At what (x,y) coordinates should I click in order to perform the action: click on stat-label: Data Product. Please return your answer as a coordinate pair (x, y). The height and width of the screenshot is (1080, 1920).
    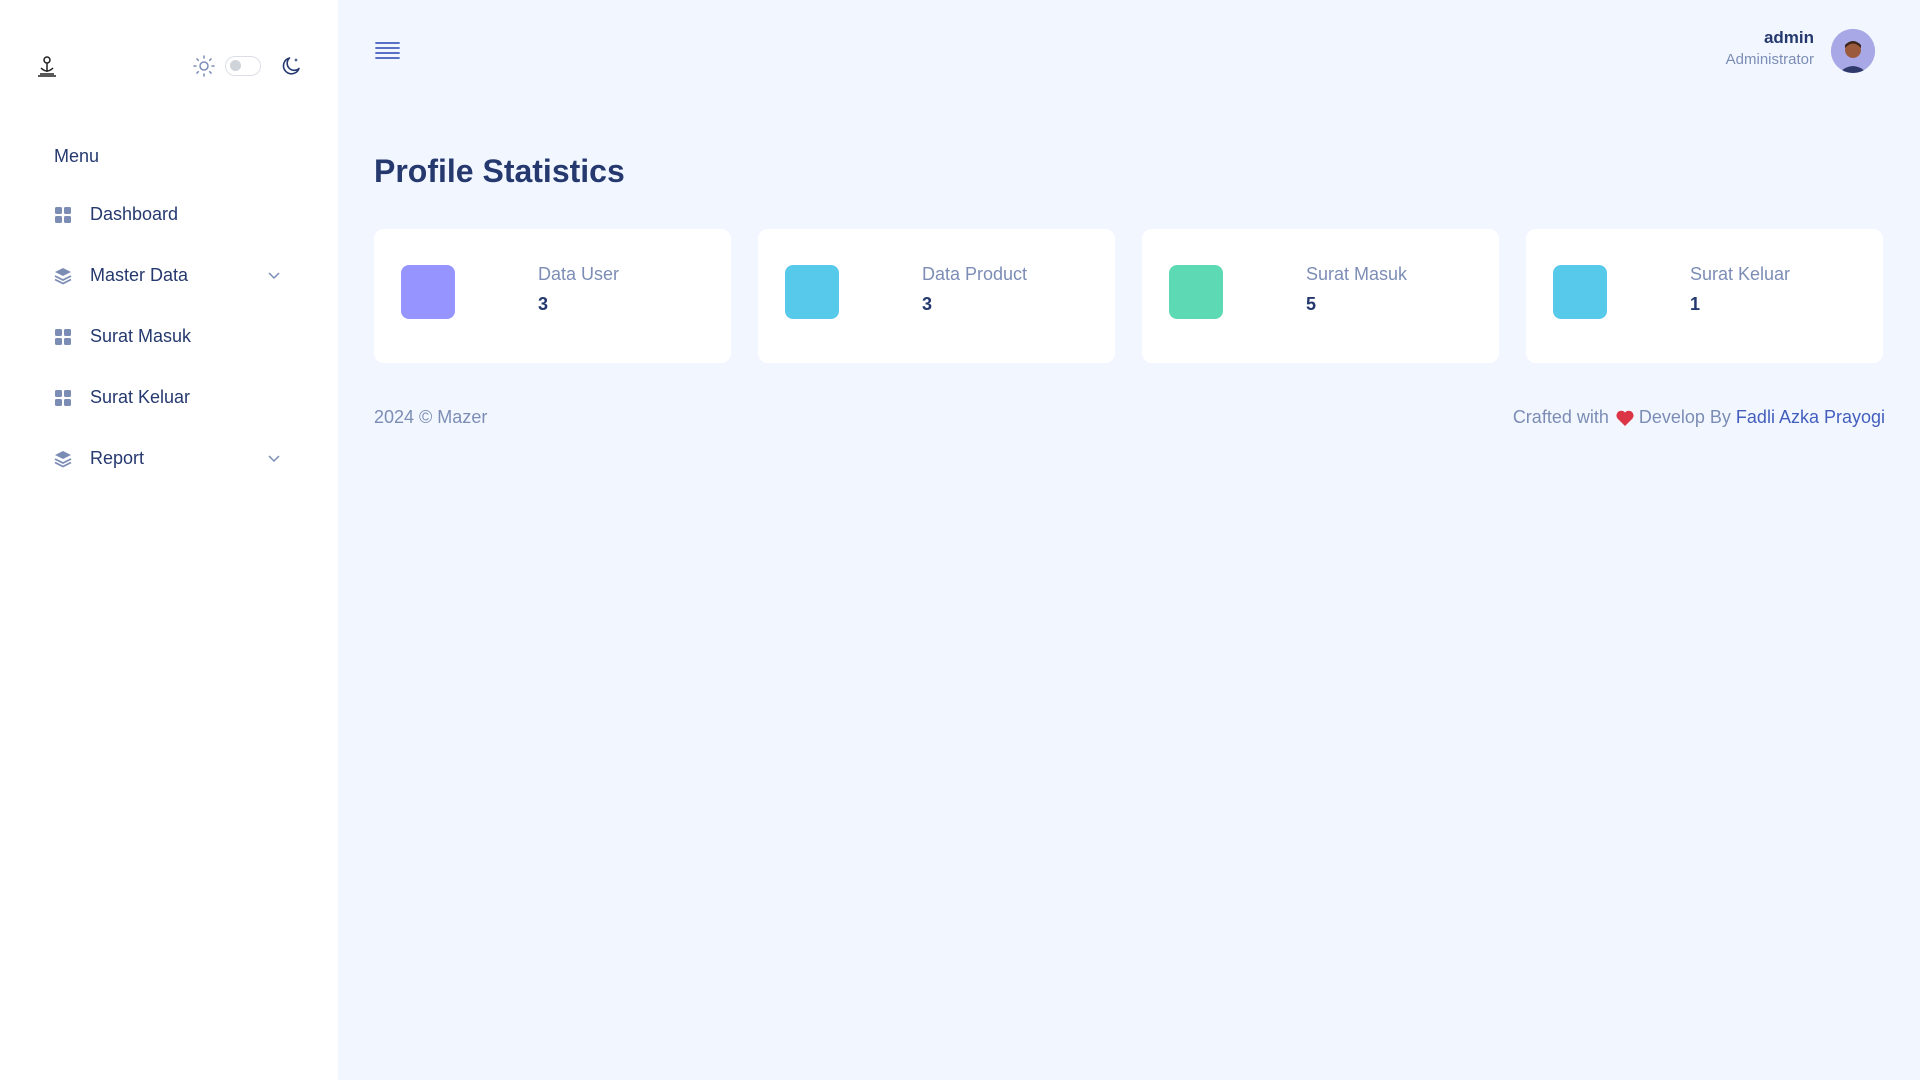
    Looking at the image, I should click on (975, 274).